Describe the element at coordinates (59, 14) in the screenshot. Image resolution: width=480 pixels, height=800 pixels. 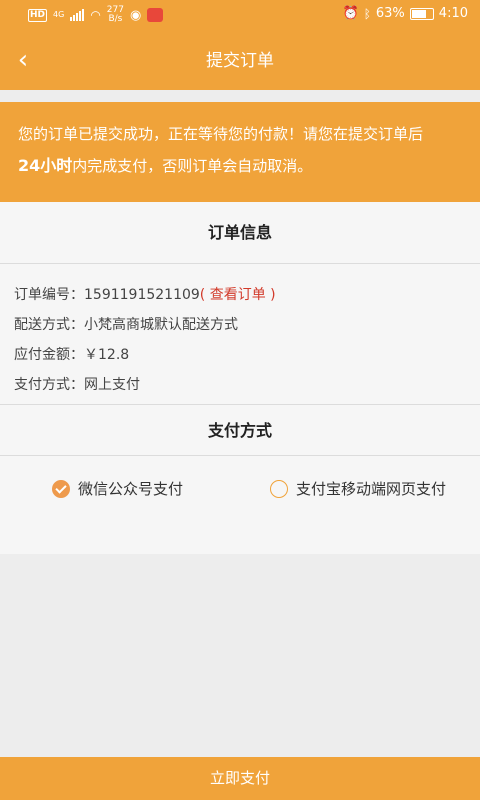
I see `network-type: 4G` at that location.